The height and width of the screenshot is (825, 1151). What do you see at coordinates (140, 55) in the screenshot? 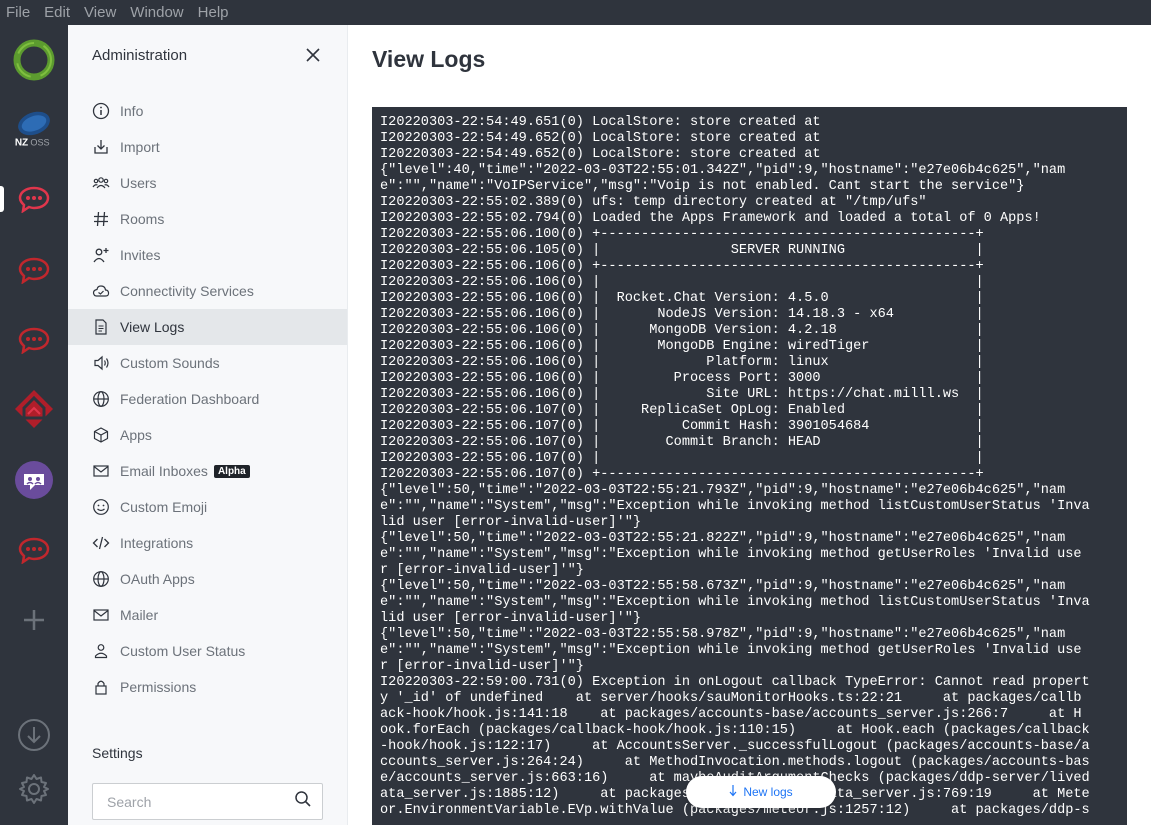
I see `sidebar-title: Administration` at bounding box center [140, 55].